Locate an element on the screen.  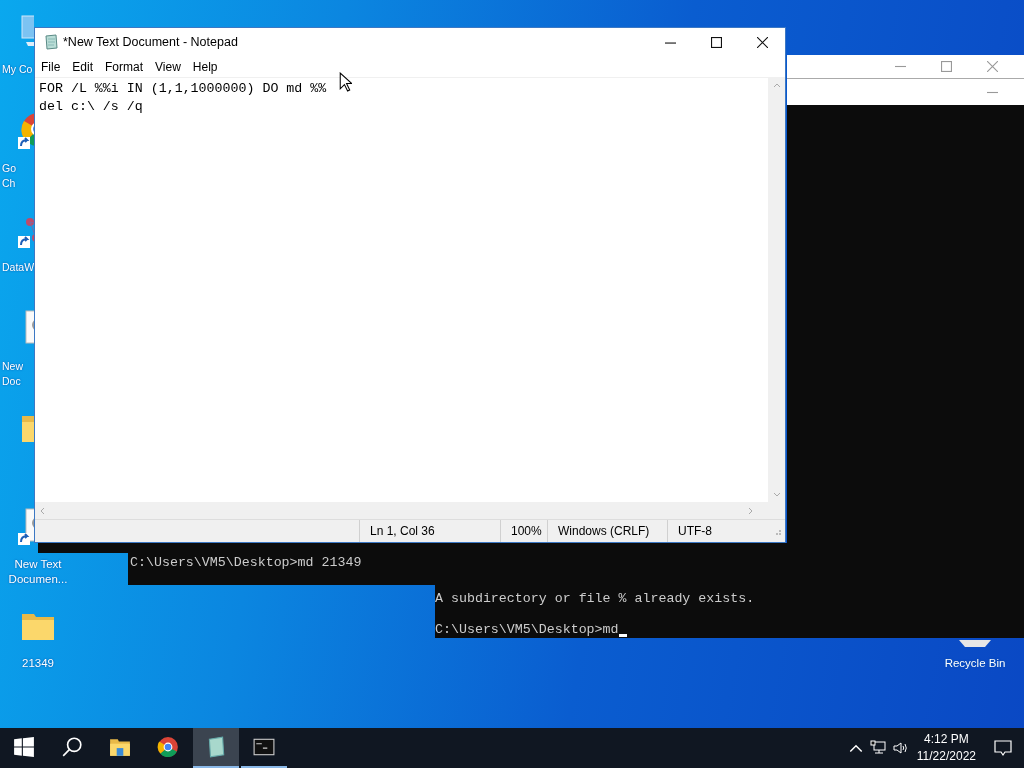
window-title: *New Text Document - Notepad is located at coordinates (150, 42).